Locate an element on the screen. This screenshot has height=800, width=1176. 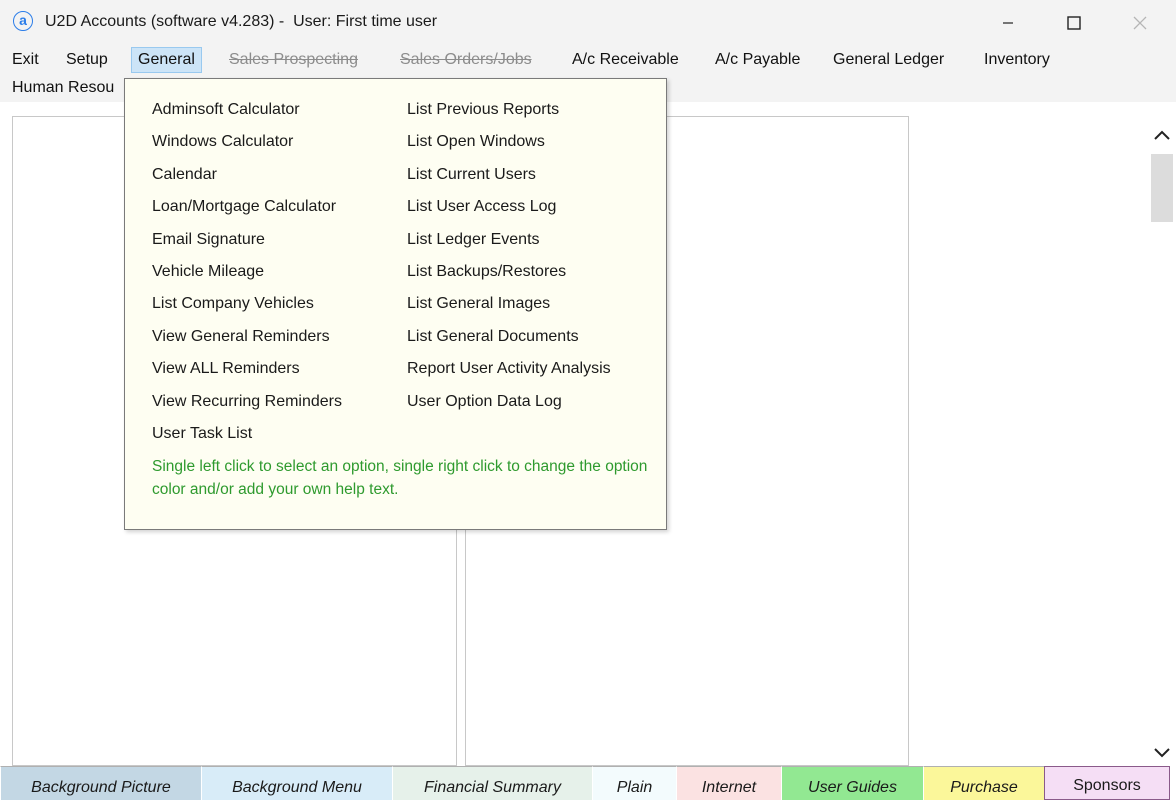
maximize-icon is located at coordinates (1074, 23).